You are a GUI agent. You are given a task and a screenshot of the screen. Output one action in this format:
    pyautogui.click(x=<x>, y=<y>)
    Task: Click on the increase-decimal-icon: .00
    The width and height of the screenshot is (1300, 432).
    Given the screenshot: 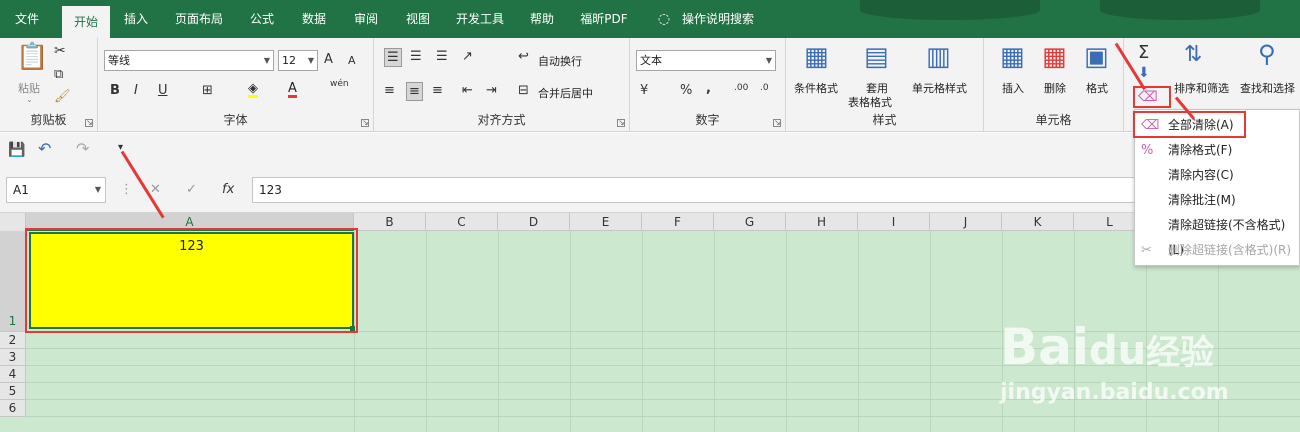 What is the action you would take?
    pyautogui.click(x=741, y=88)
    